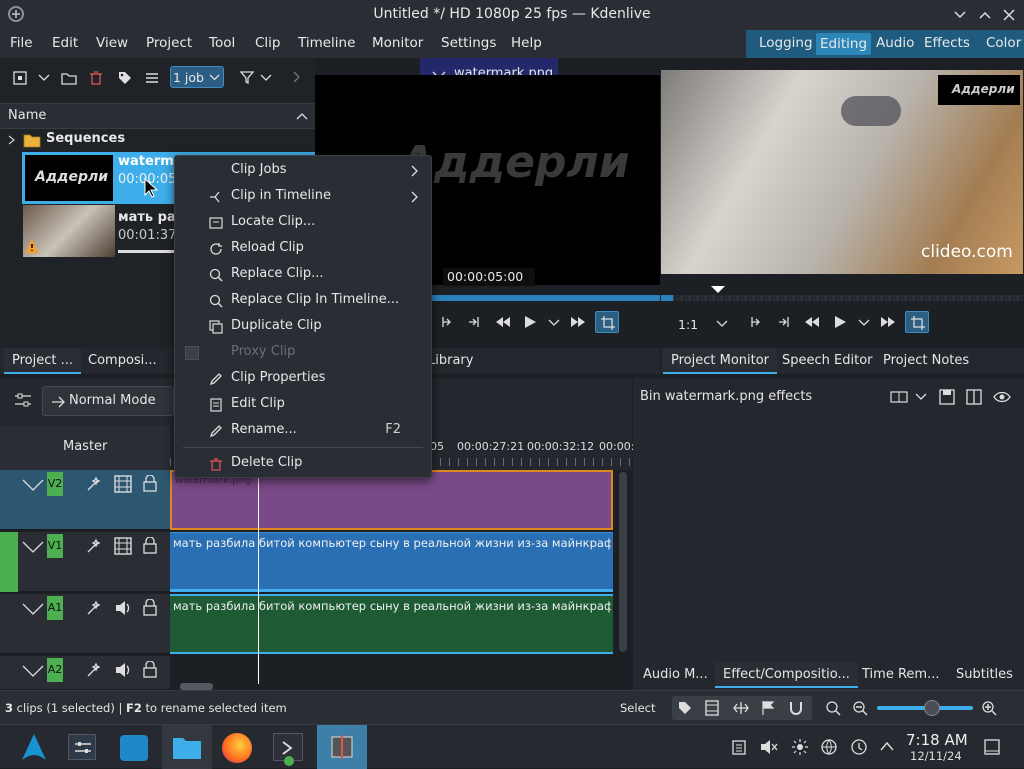  What do you see at coordinates (157, 116) in the screenshot?
I see `bin-column-header: Name` at bounding box center [157, 116].